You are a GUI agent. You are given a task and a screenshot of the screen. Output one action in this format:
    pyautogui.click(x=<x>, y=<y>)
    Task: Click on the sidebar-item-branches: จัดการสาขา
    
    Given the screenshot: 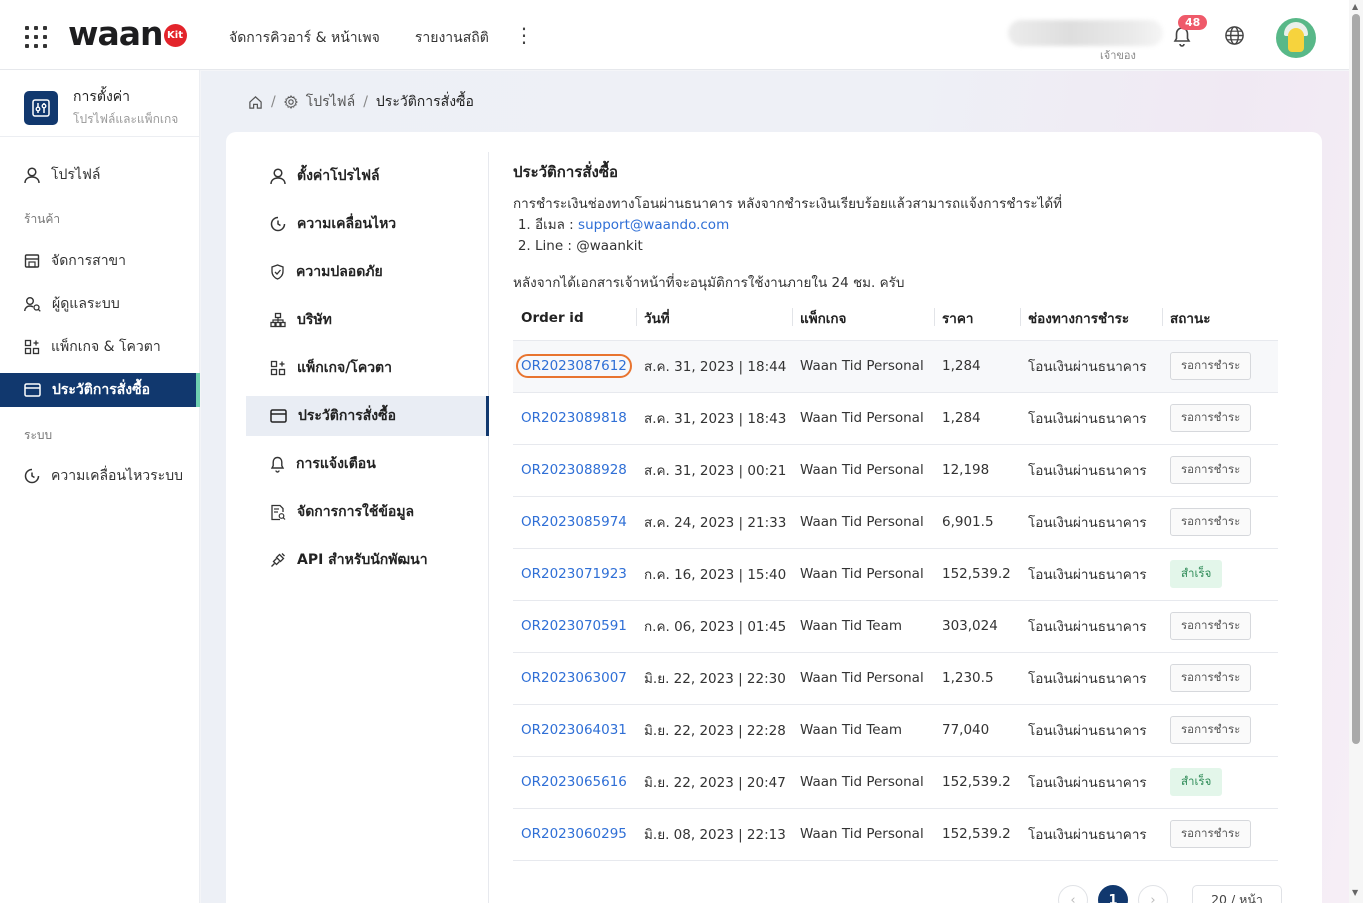 What is the action you would take?
    pyautogui.click(x=100, y=261)
    